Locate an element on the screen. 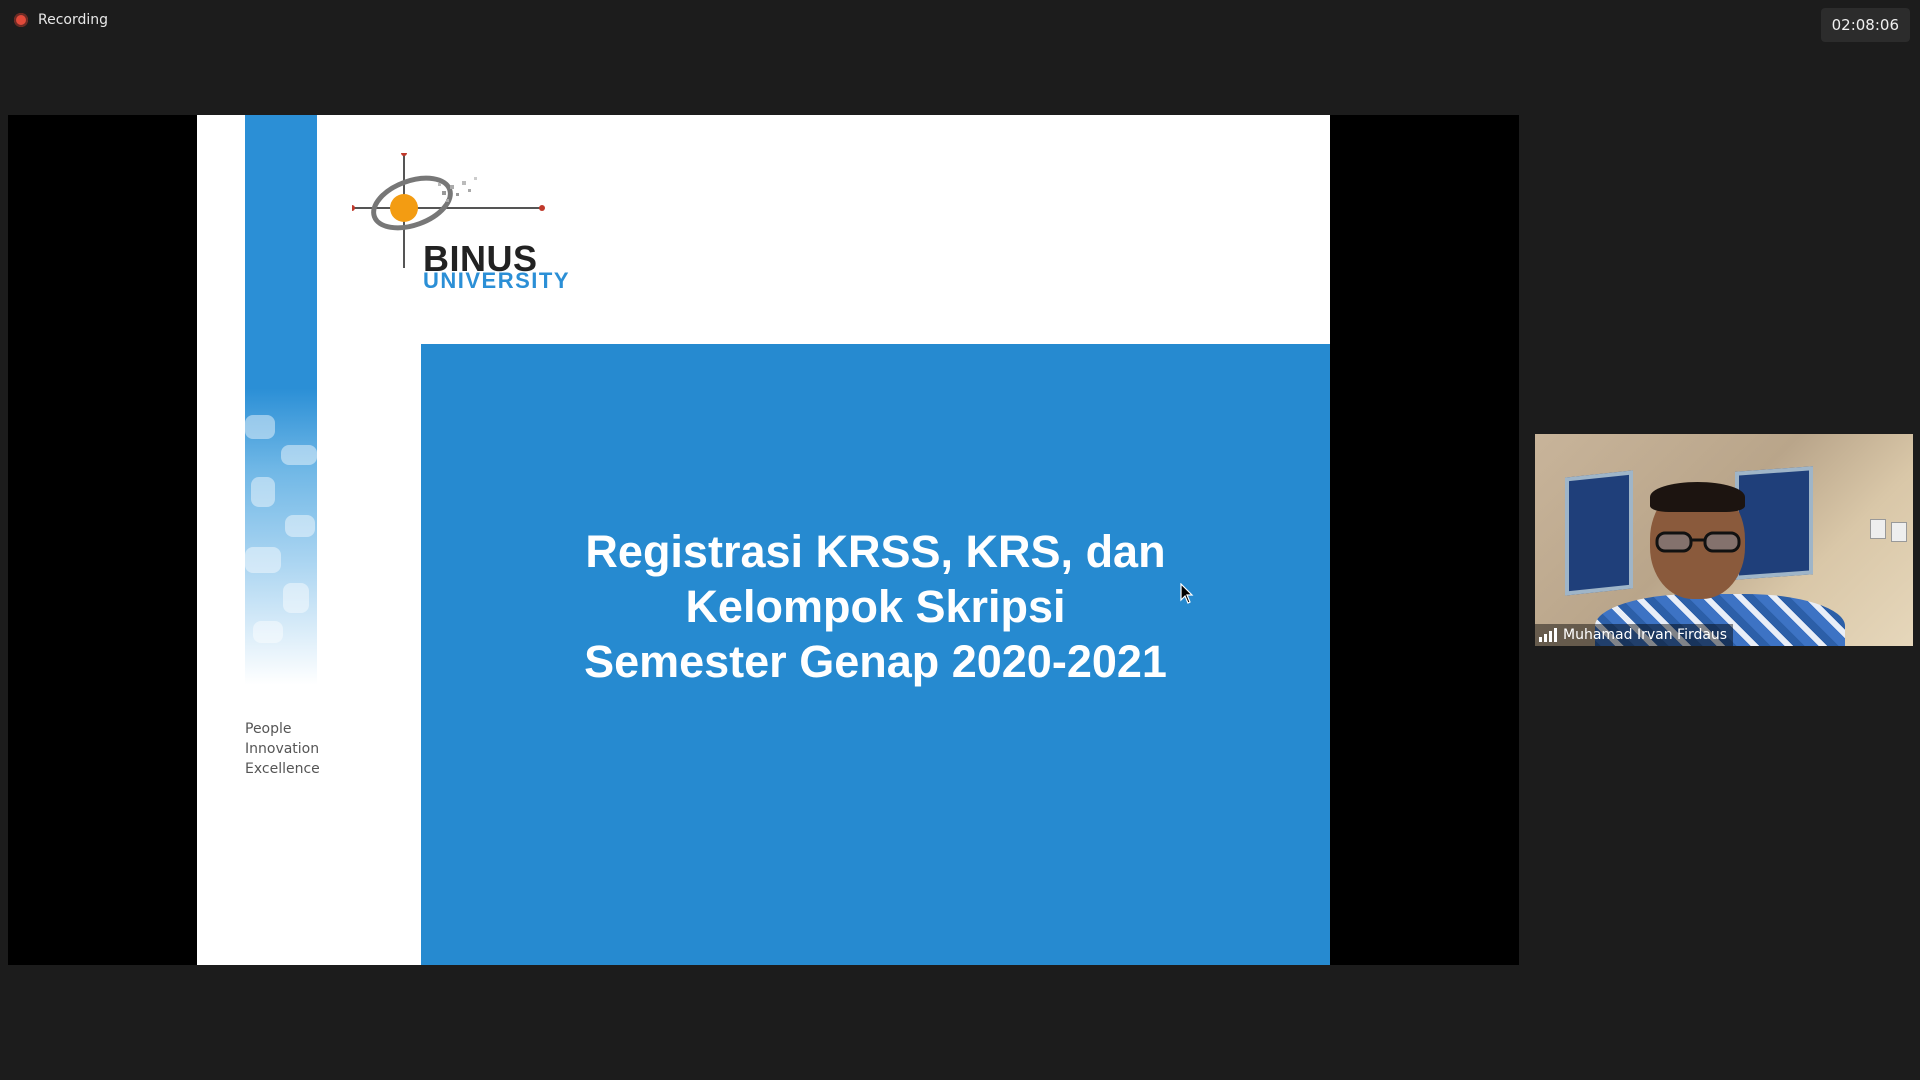  slide-title-line: Semester Genap 2020-2021 is located at coordinates (875, 661).